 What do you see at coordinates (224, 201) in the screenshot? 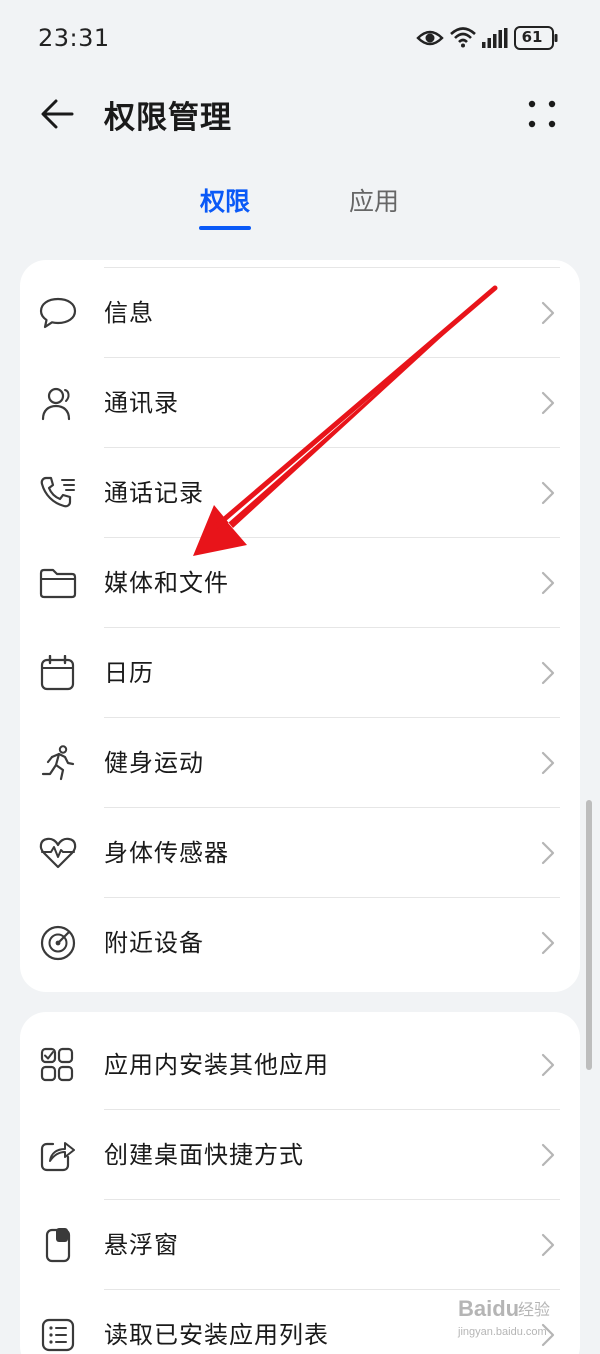
I see `tab-label: 权限` at bounding box center [224, 201].